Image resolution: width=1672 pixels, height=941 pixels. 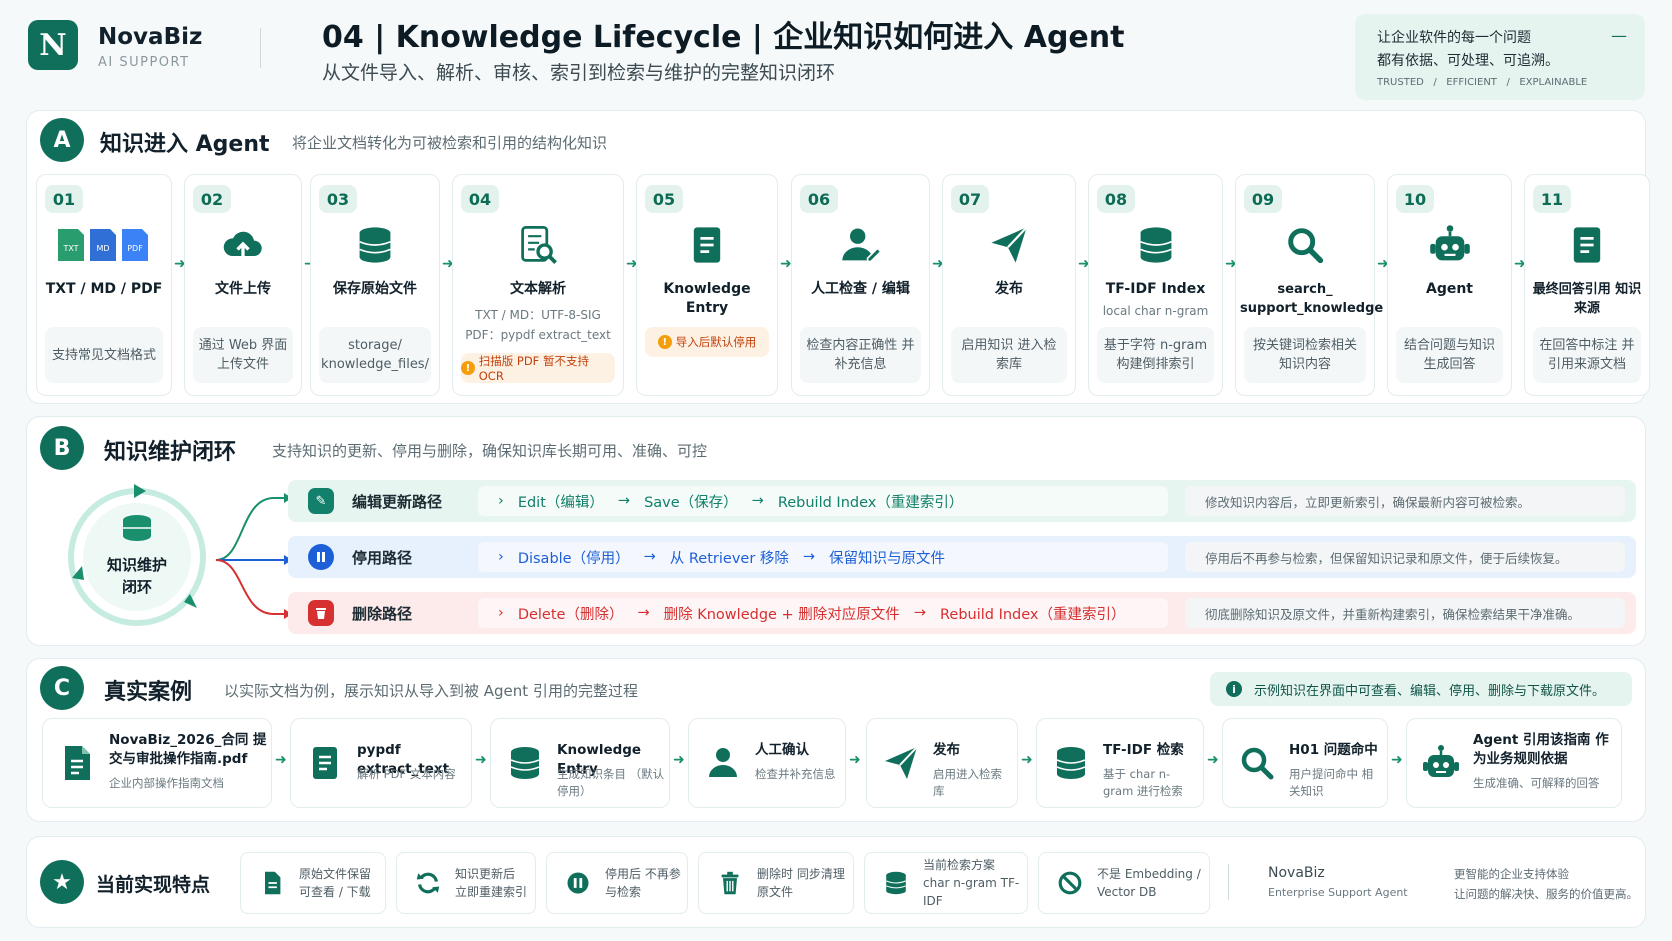 I want to click on step-number: 09, so click(x=1263, y=199).